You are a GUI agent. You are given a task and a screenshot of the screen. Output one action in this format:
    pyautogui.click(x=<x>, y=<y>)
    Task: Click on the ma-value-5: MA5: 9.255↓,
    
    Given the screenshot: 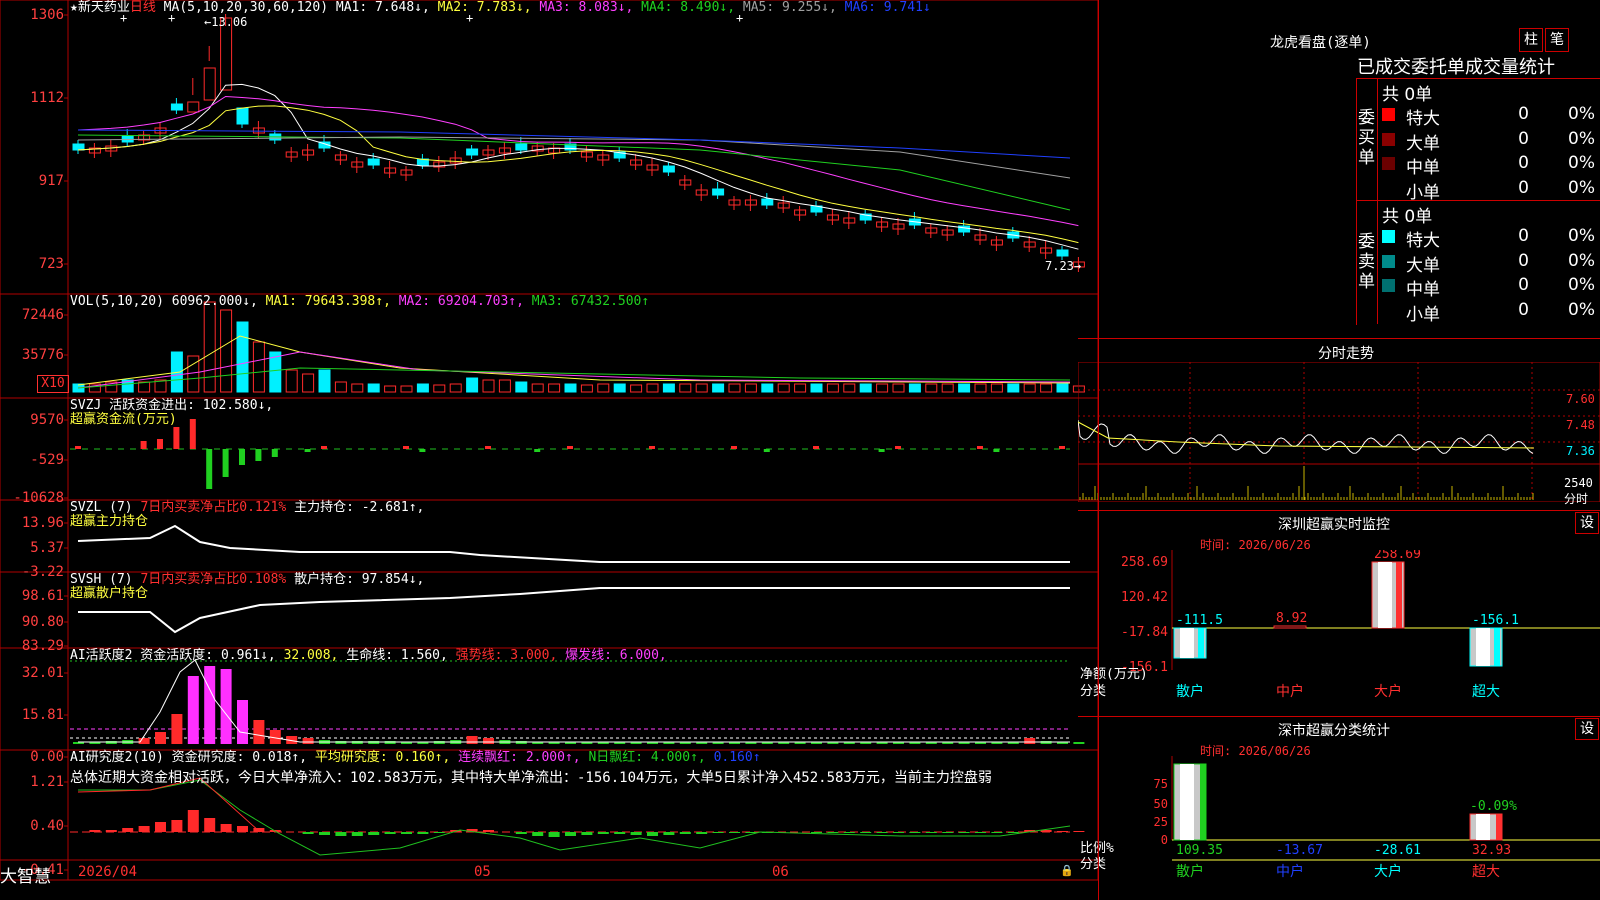 What is the action you would take?
    pyautogui.click(x=789, y=7)
    